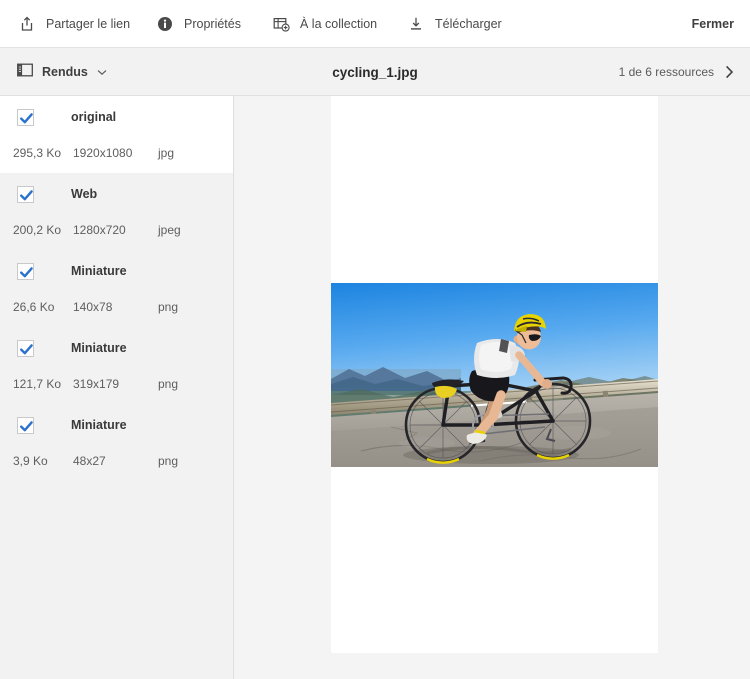 This screenshot has width=750, height=679. I want to click on download-button: Télécharger, so click(454, 23).